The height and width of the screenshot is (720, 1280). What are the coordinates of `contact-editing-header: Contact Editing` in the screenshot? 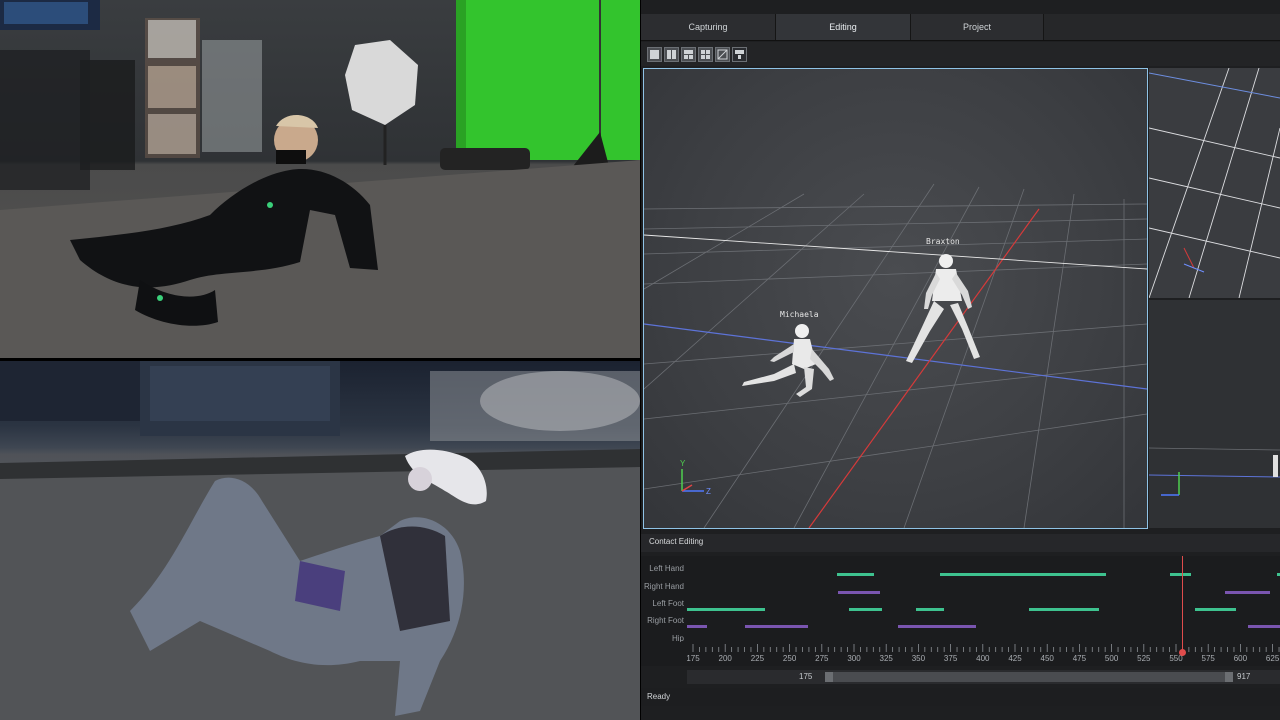 It's located at (960, 543).